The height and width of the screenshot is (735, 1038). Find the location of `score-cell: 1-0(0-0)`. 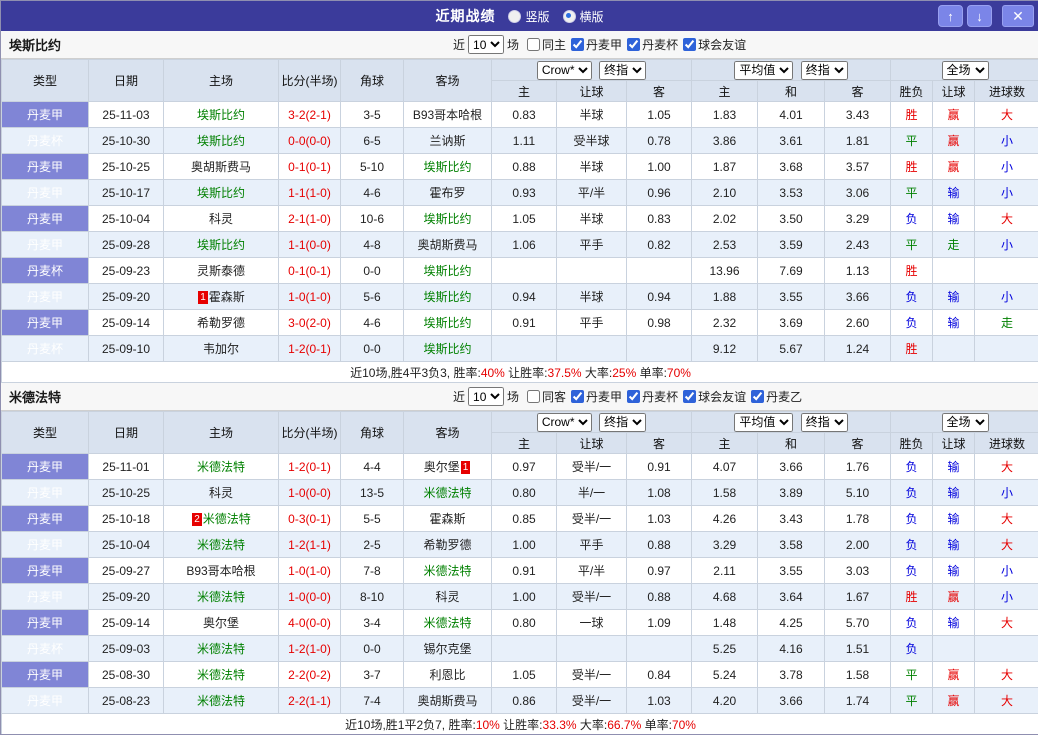

score-cell: 1-0(0-0) is located at coordinates (310, 493).